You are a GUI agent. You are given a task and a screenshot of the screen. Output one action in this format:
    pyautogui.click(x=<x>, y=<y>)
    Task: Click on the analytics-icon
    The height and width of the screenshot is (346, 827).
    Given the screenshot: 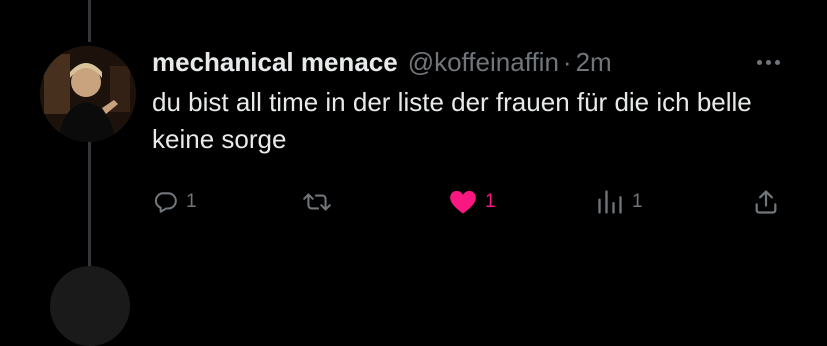 What is the action you would take?
    pyautogui.click(x=610, y=202)
    